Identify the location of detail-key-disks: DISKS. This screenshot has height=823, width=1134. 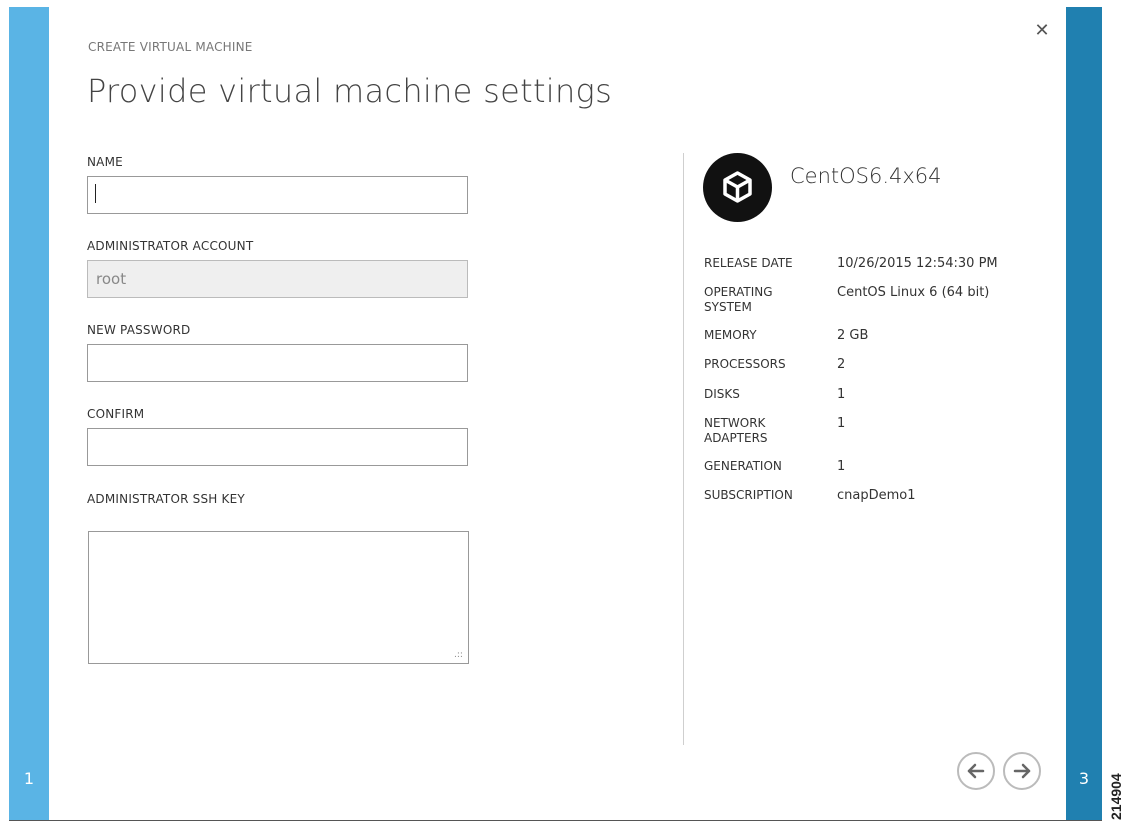
(722, 394).